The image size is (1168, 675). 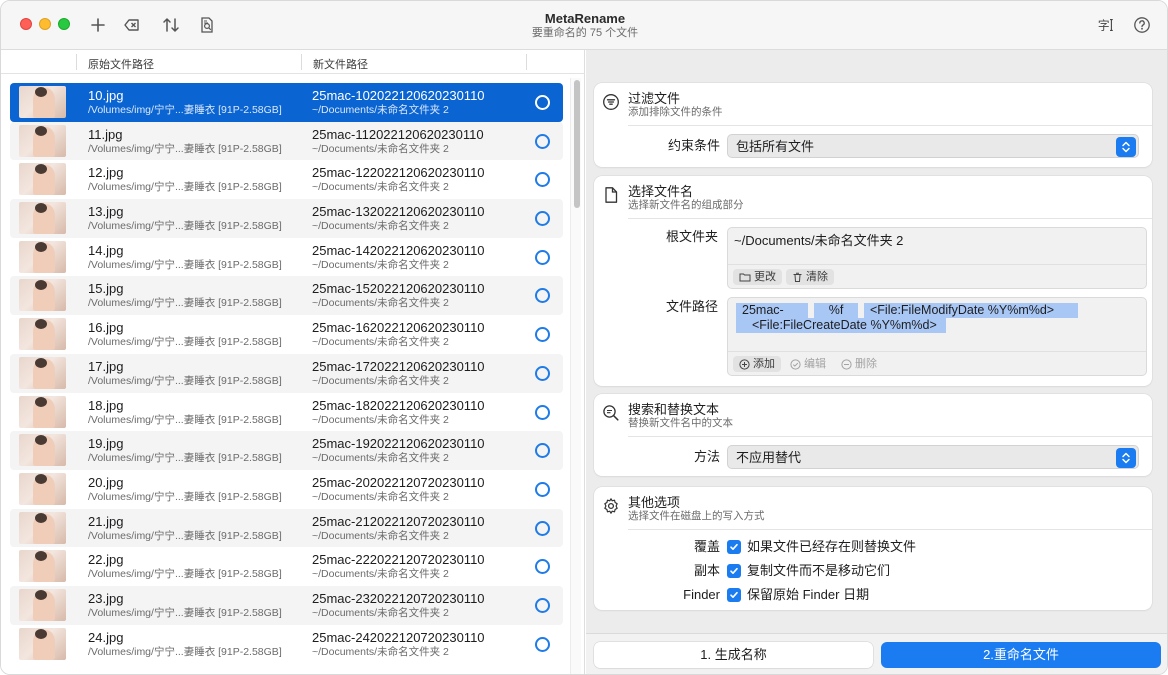 What do you see at coordinates (398, 328) in the screenshot?
I see `new-file-name: 25mac-162022120620230110` at bounding box center [398, 328].